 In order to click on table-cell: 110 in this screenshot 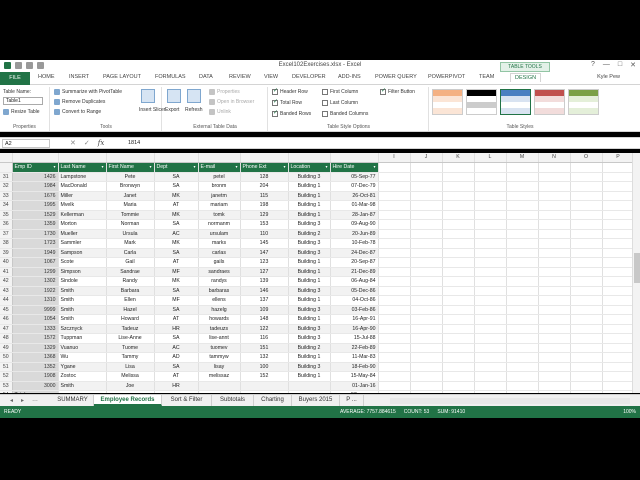, I will do `click(264, 234)`.